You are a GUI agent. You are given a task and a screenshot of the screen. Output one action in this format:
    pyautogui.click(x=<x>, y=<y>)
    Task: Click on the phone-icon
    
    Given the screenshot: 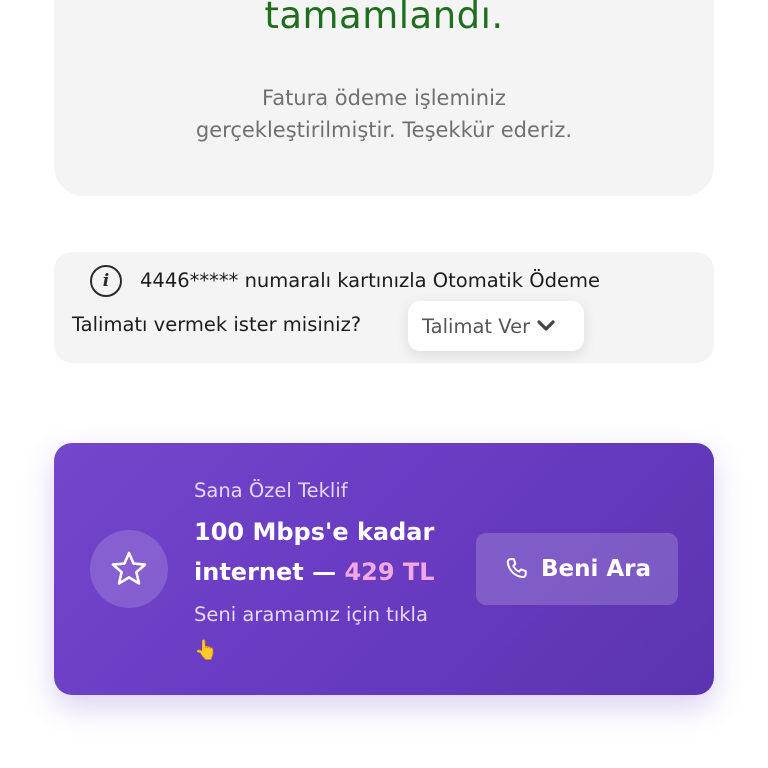 What is the action you would take?
    pyautogui.click(x=516, y=568)
    